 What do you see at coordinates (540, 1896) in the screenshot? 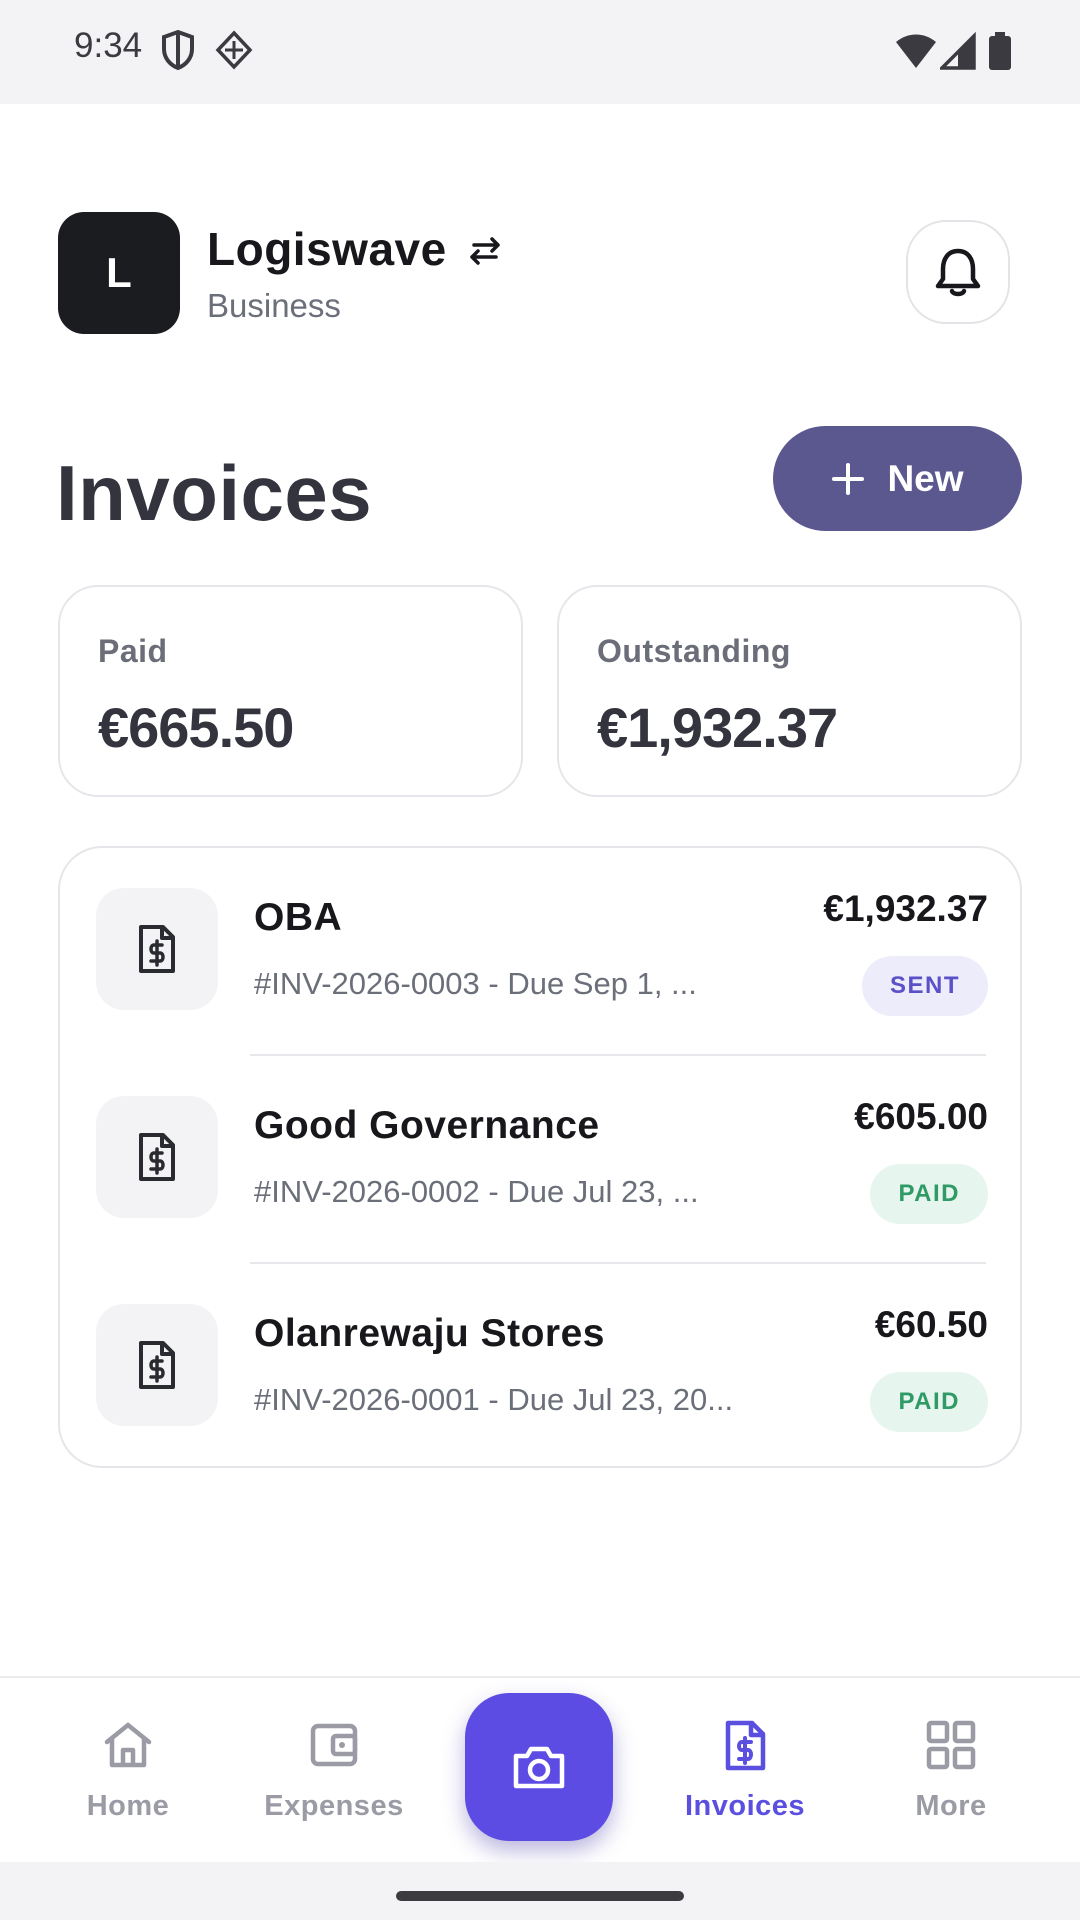
I see `home-gesture-bar` at bounding box center [540, 1896].